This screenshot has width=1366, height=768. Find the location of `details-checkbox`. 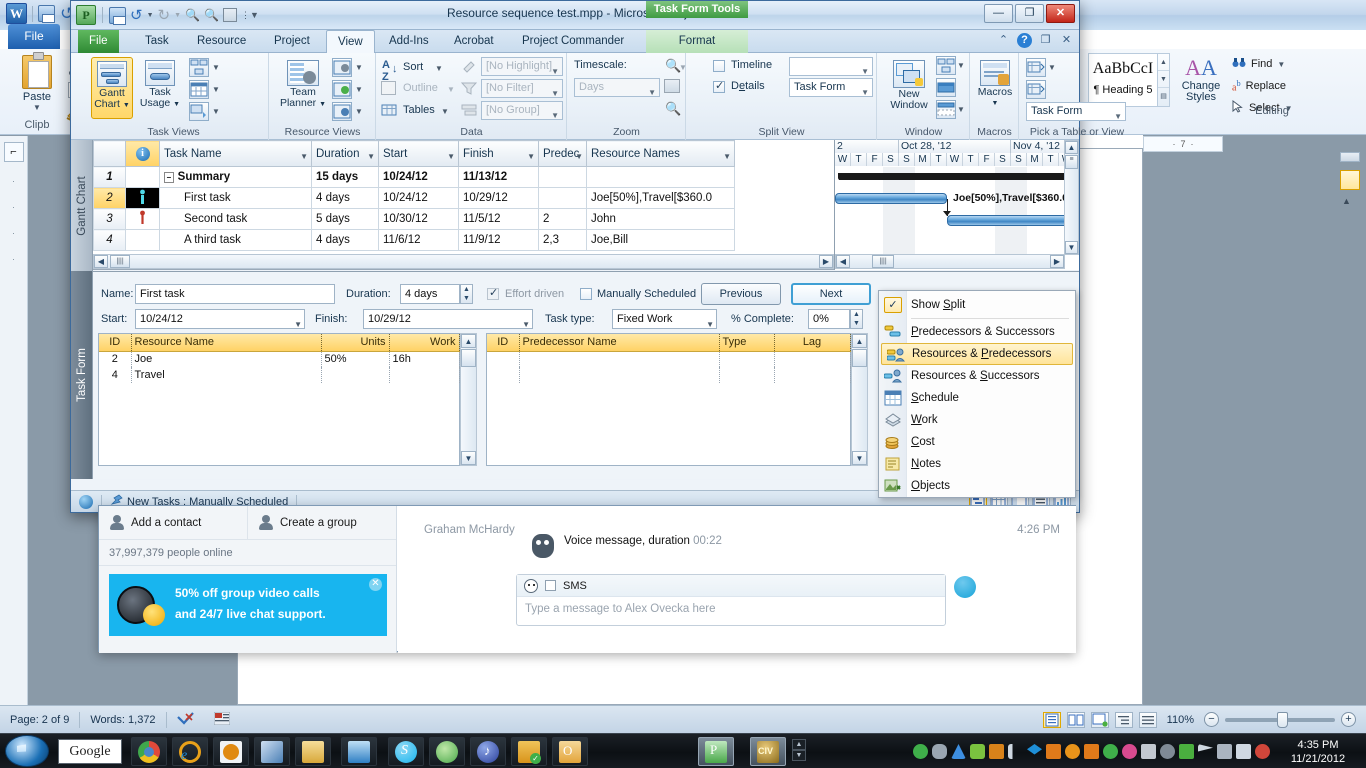

details-checkbox is located at coordinates (719, 86).